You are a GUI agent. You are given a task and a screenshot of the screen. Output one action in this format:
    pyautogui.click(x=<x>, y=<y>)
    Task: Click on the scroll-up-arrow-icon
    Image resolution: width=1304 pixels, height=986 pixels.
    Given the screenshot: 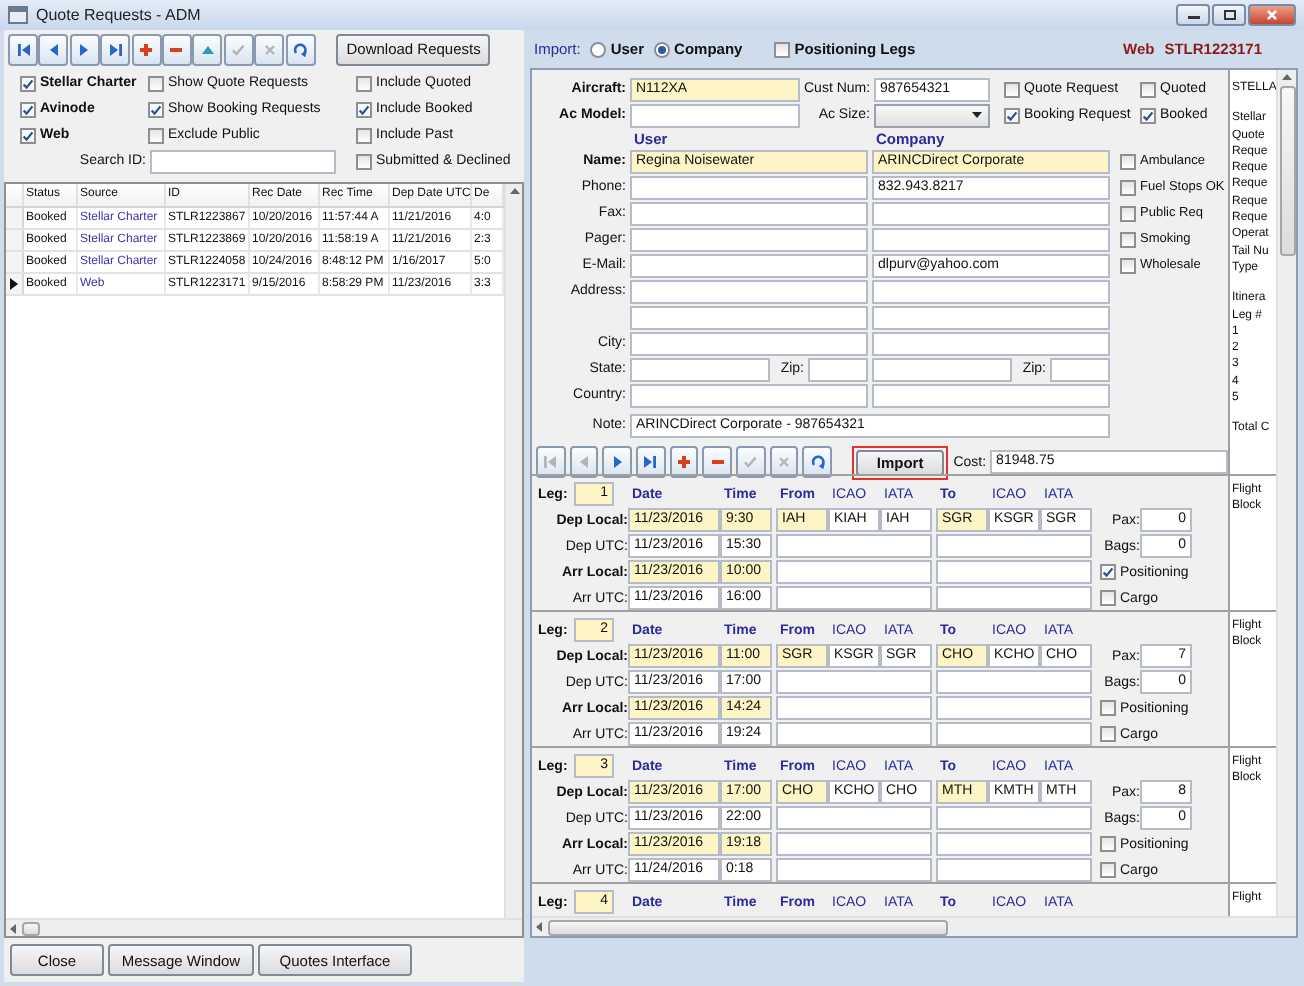 What is the action you would take?
    pyautogui.click(x=514, y=191)
    